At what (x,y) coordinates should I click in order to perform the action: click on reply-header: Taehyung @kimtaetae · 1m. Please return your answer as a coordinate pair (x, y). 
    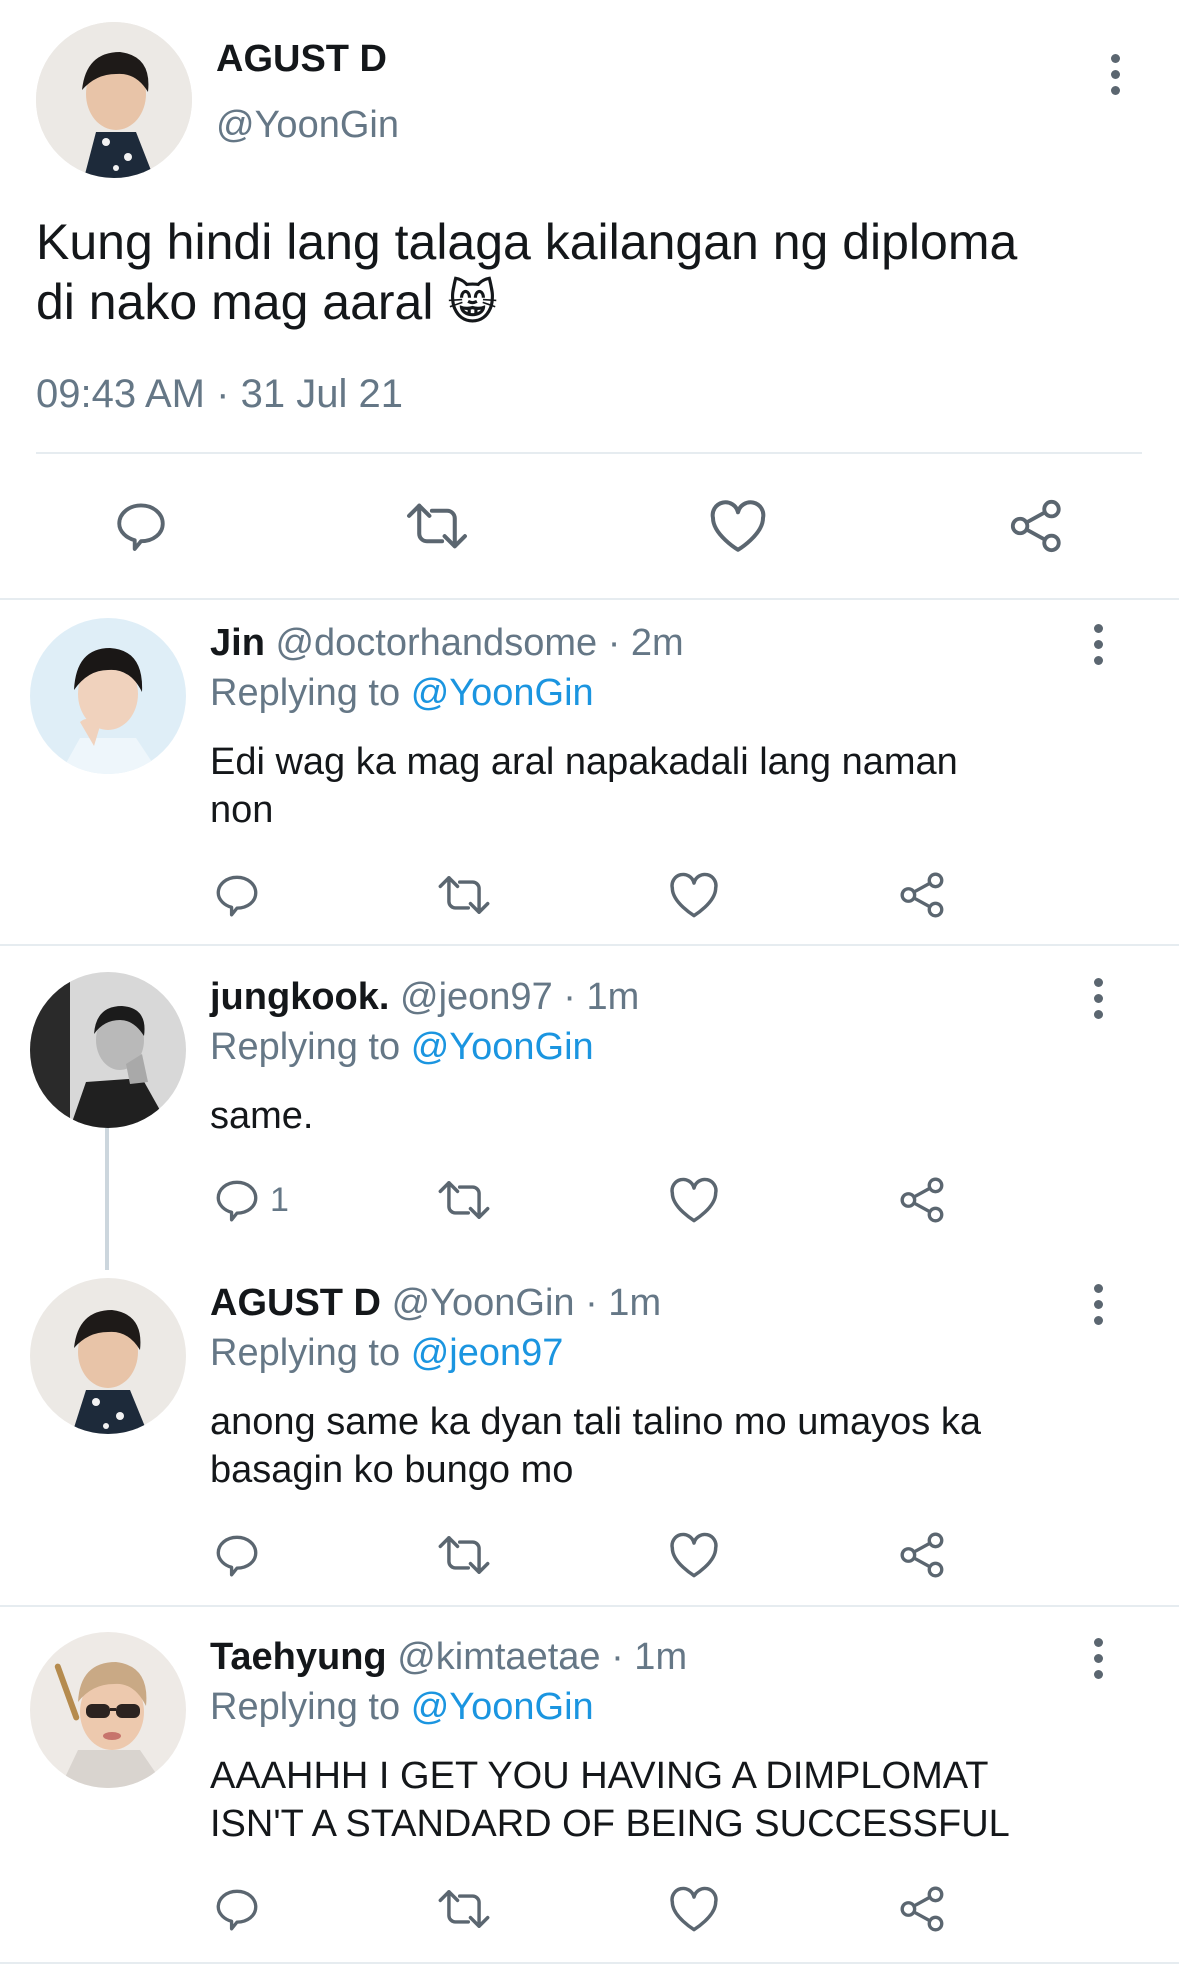
    Looking at the image, I should click on (448, 1657).